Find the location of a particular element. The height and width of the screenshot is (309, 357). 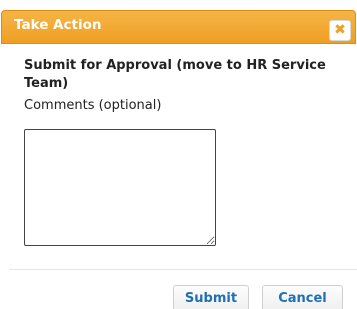

comments-label: Comments (optional) is located at coordinates (93, 105).